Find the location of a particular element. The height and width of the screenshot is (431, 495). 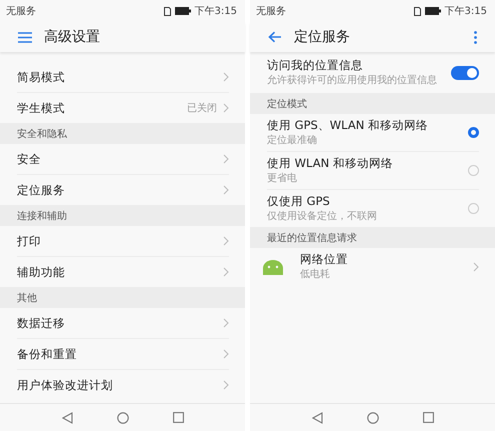

item-title: 使用 GPS、WLAN 和移动网络 is located at coordinates (348, 125).